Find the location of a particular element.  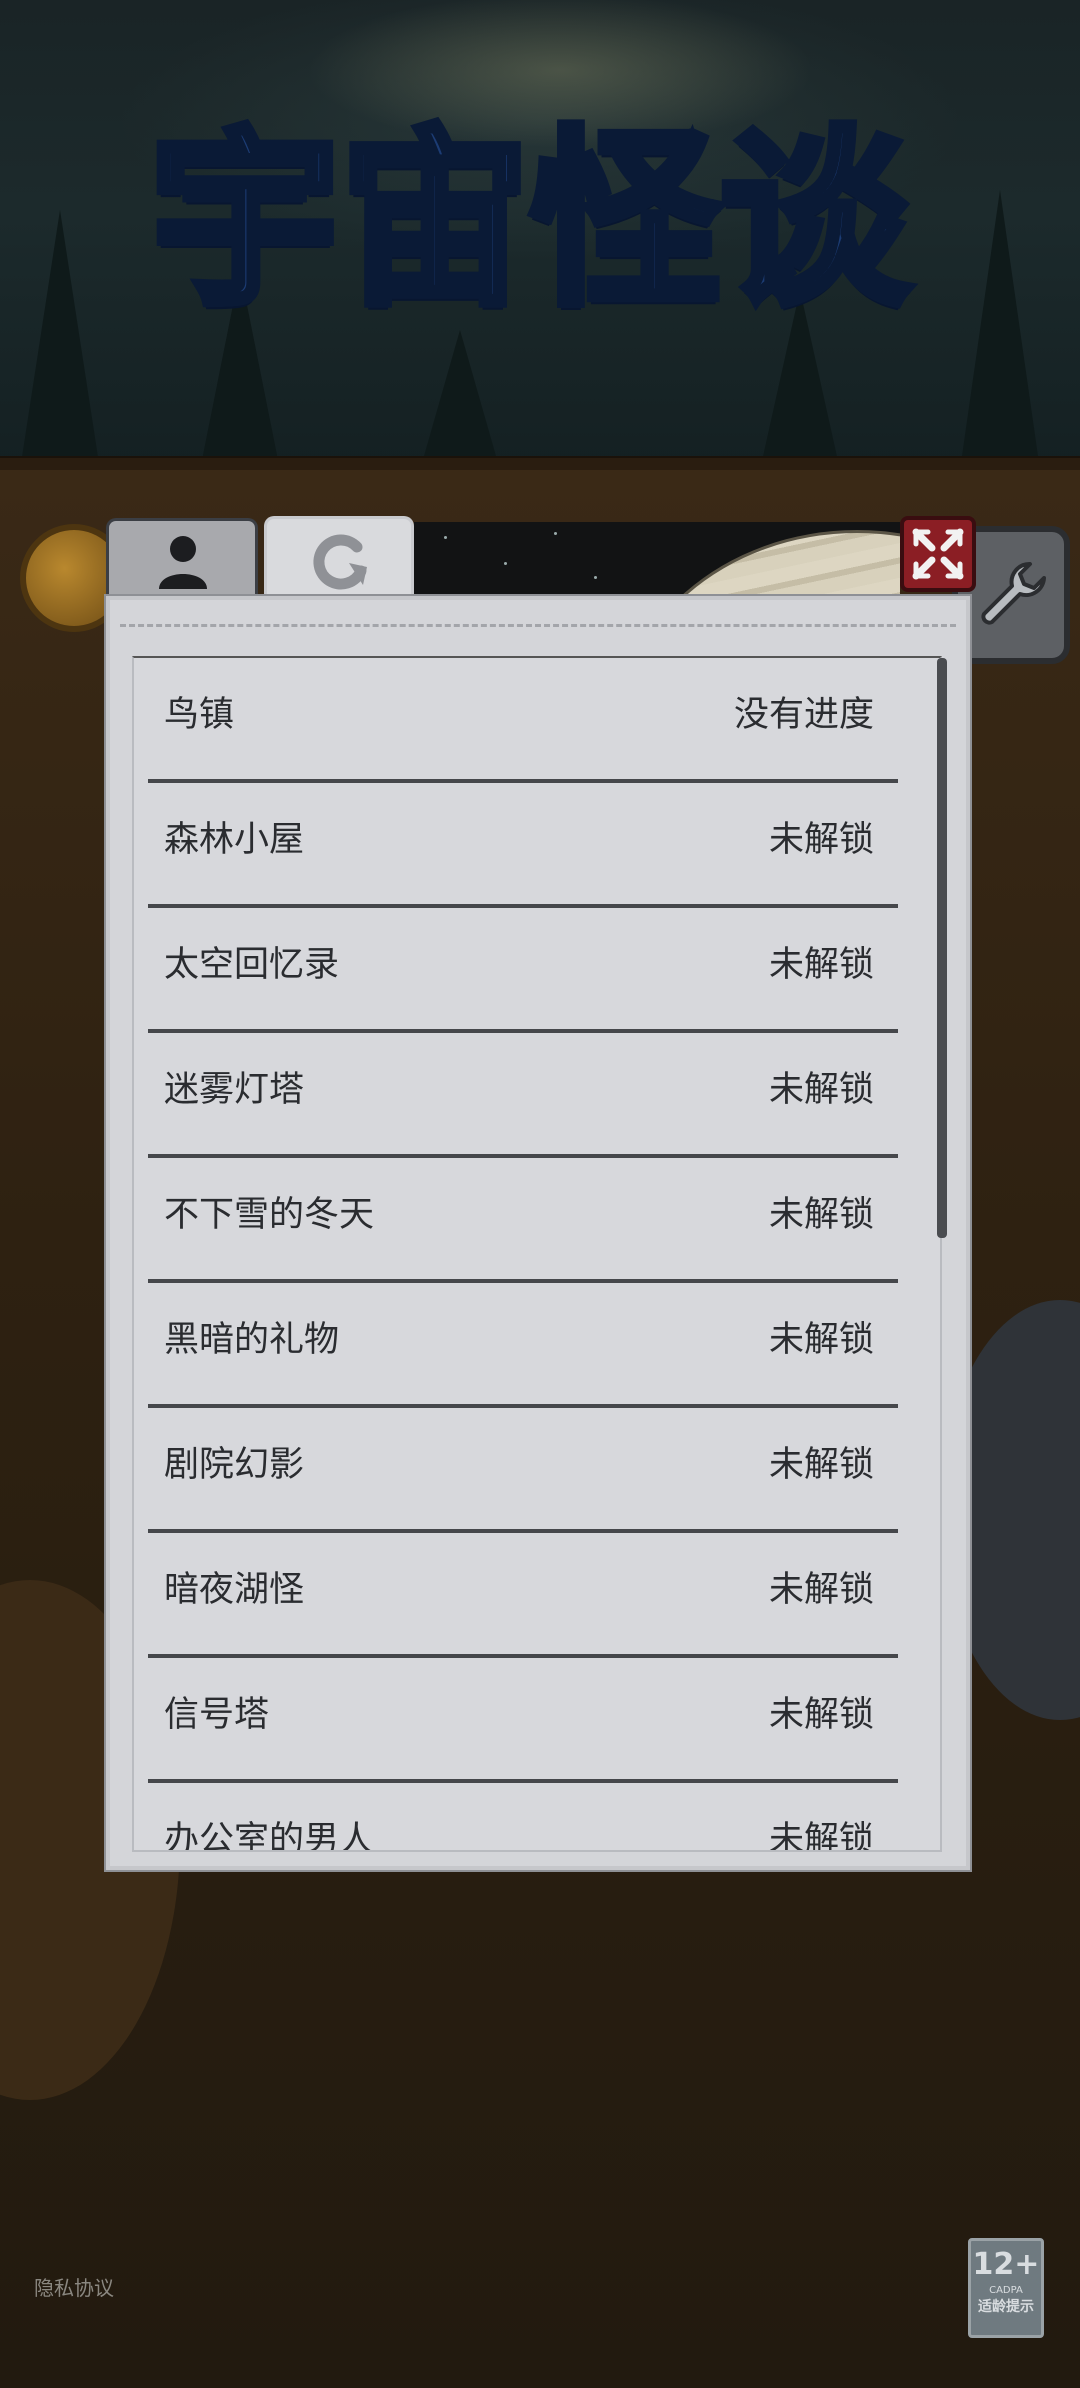

level-status: 没有进度 is located at coordinates (803, 715).